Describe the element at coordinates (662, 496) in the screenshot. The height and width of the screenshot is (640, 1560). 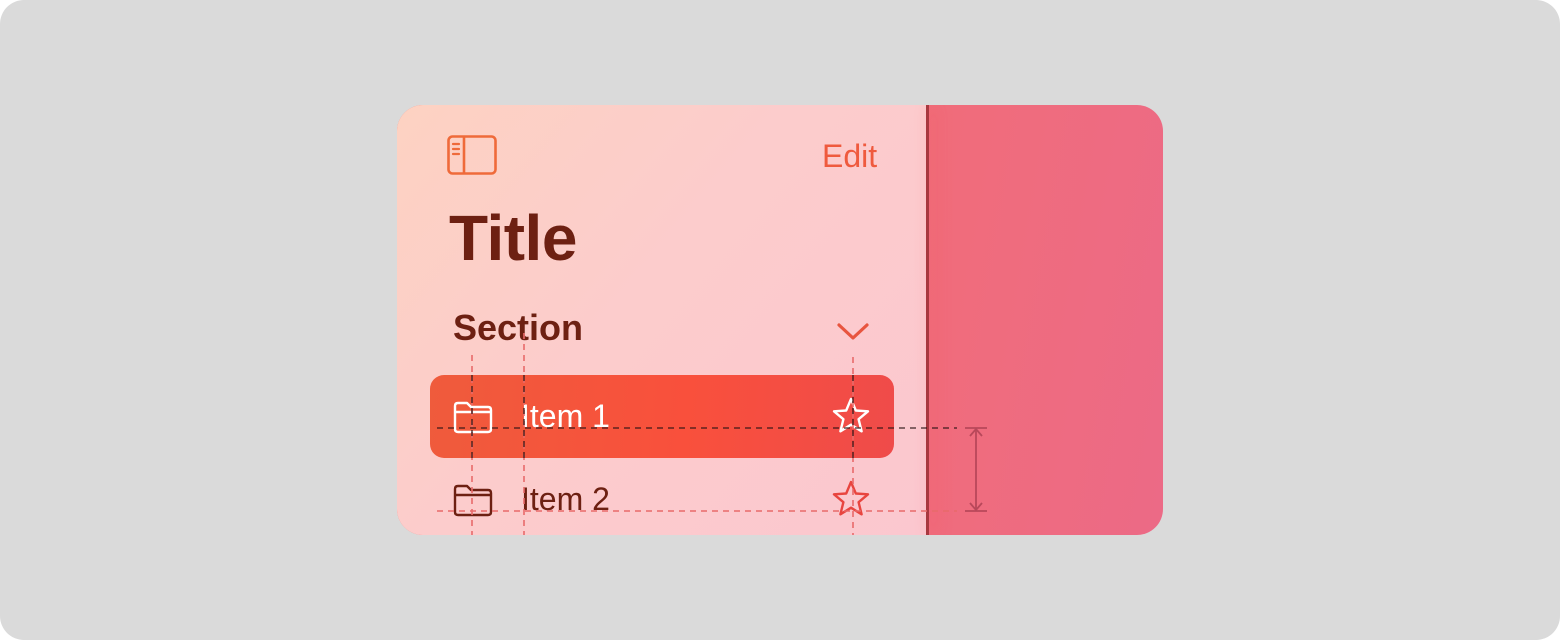
I see `list-item: Item 2` at that location.